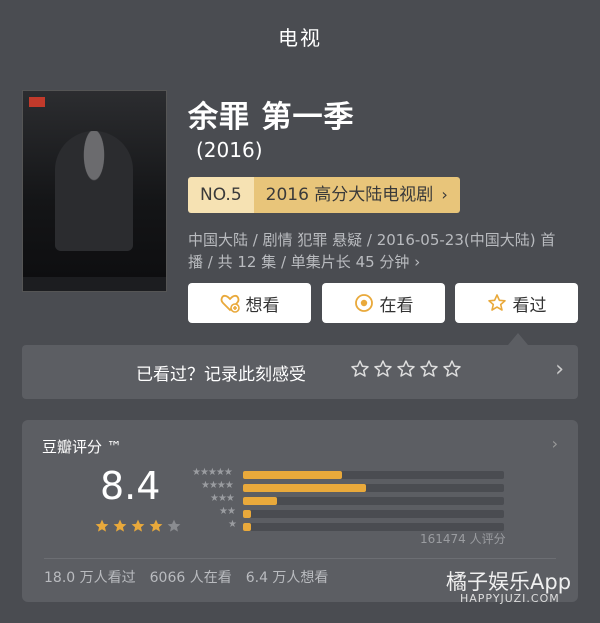 This screenshot has height=623, width=600. Describe the element at coordinates (349, 195) in the screenshot. I see `rank-label: 2016 高分大陆电视剧` at that location.